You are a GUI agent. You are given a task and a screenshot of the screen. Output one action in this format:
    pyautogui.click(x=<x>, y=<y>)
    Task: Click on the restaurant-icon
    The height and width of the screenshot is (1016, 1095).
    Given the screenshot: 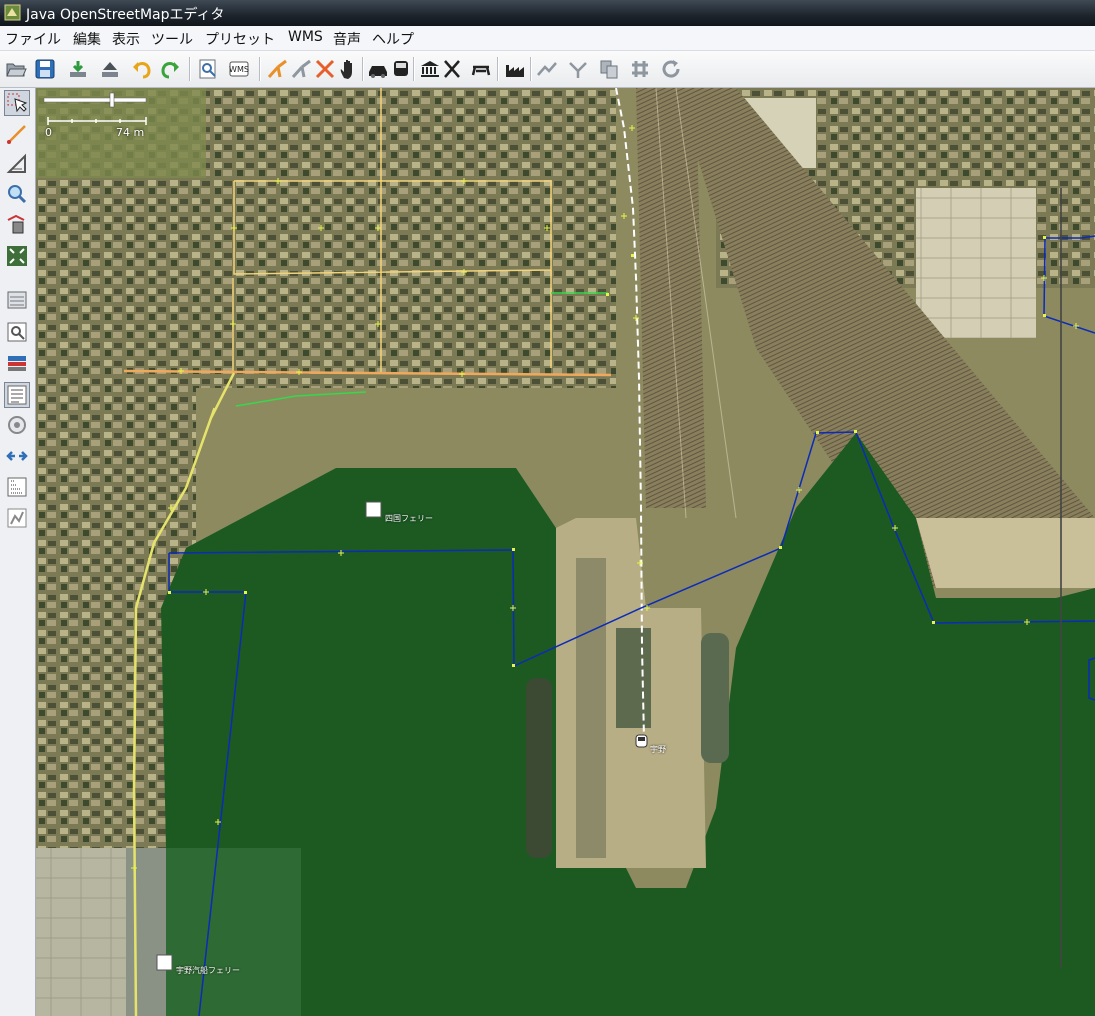 What is the action you would take?
    pyautogui.click(x=452, y=69)
    